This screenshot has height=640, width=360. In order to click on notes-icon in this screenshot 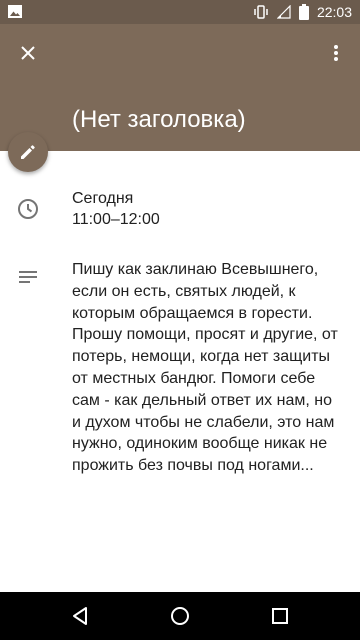, I will do `click(28, 277)`.